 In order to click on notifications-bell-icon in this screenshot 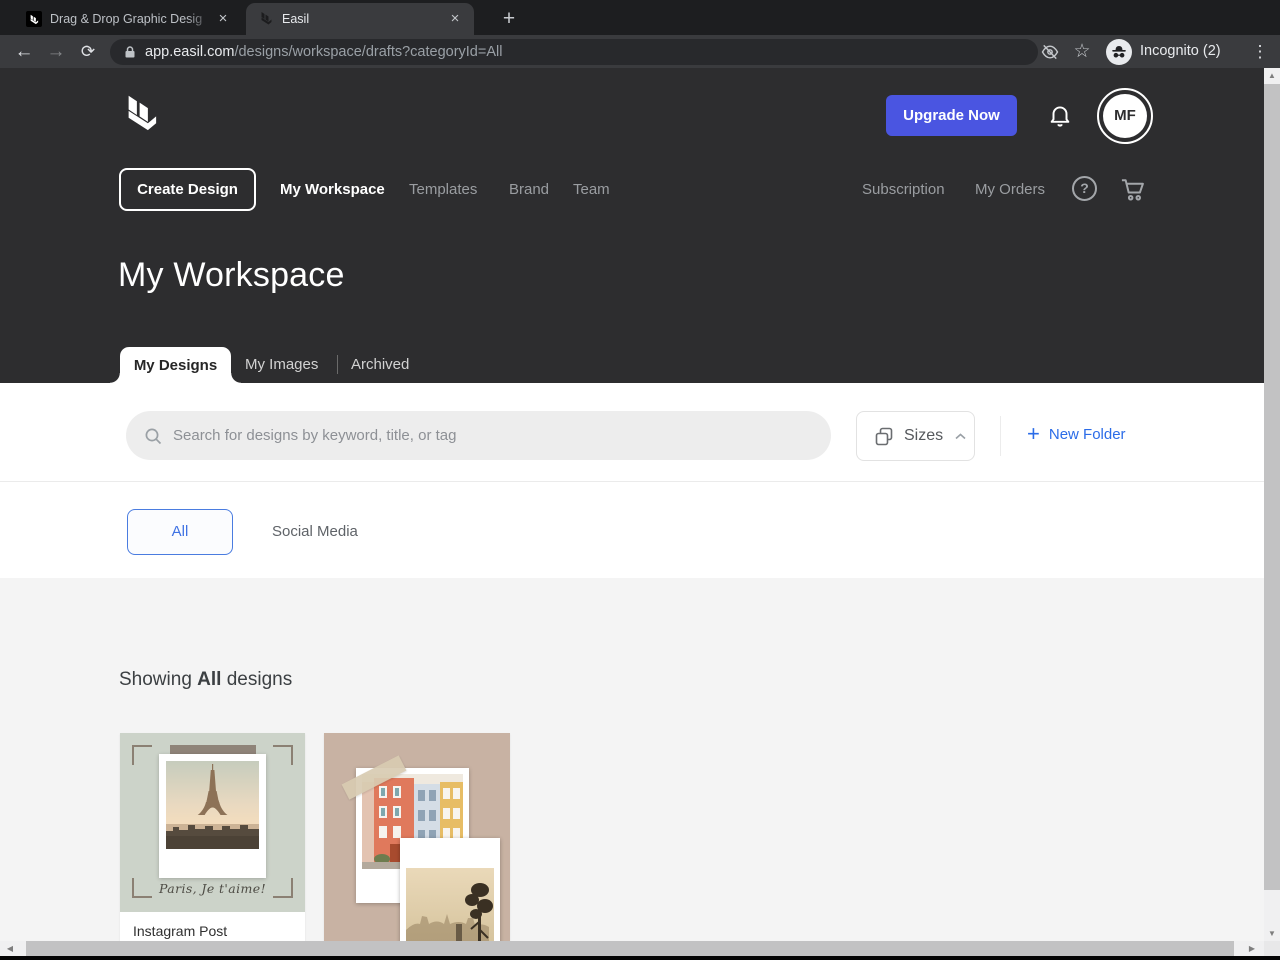, I will do `click(1060, 117)`.